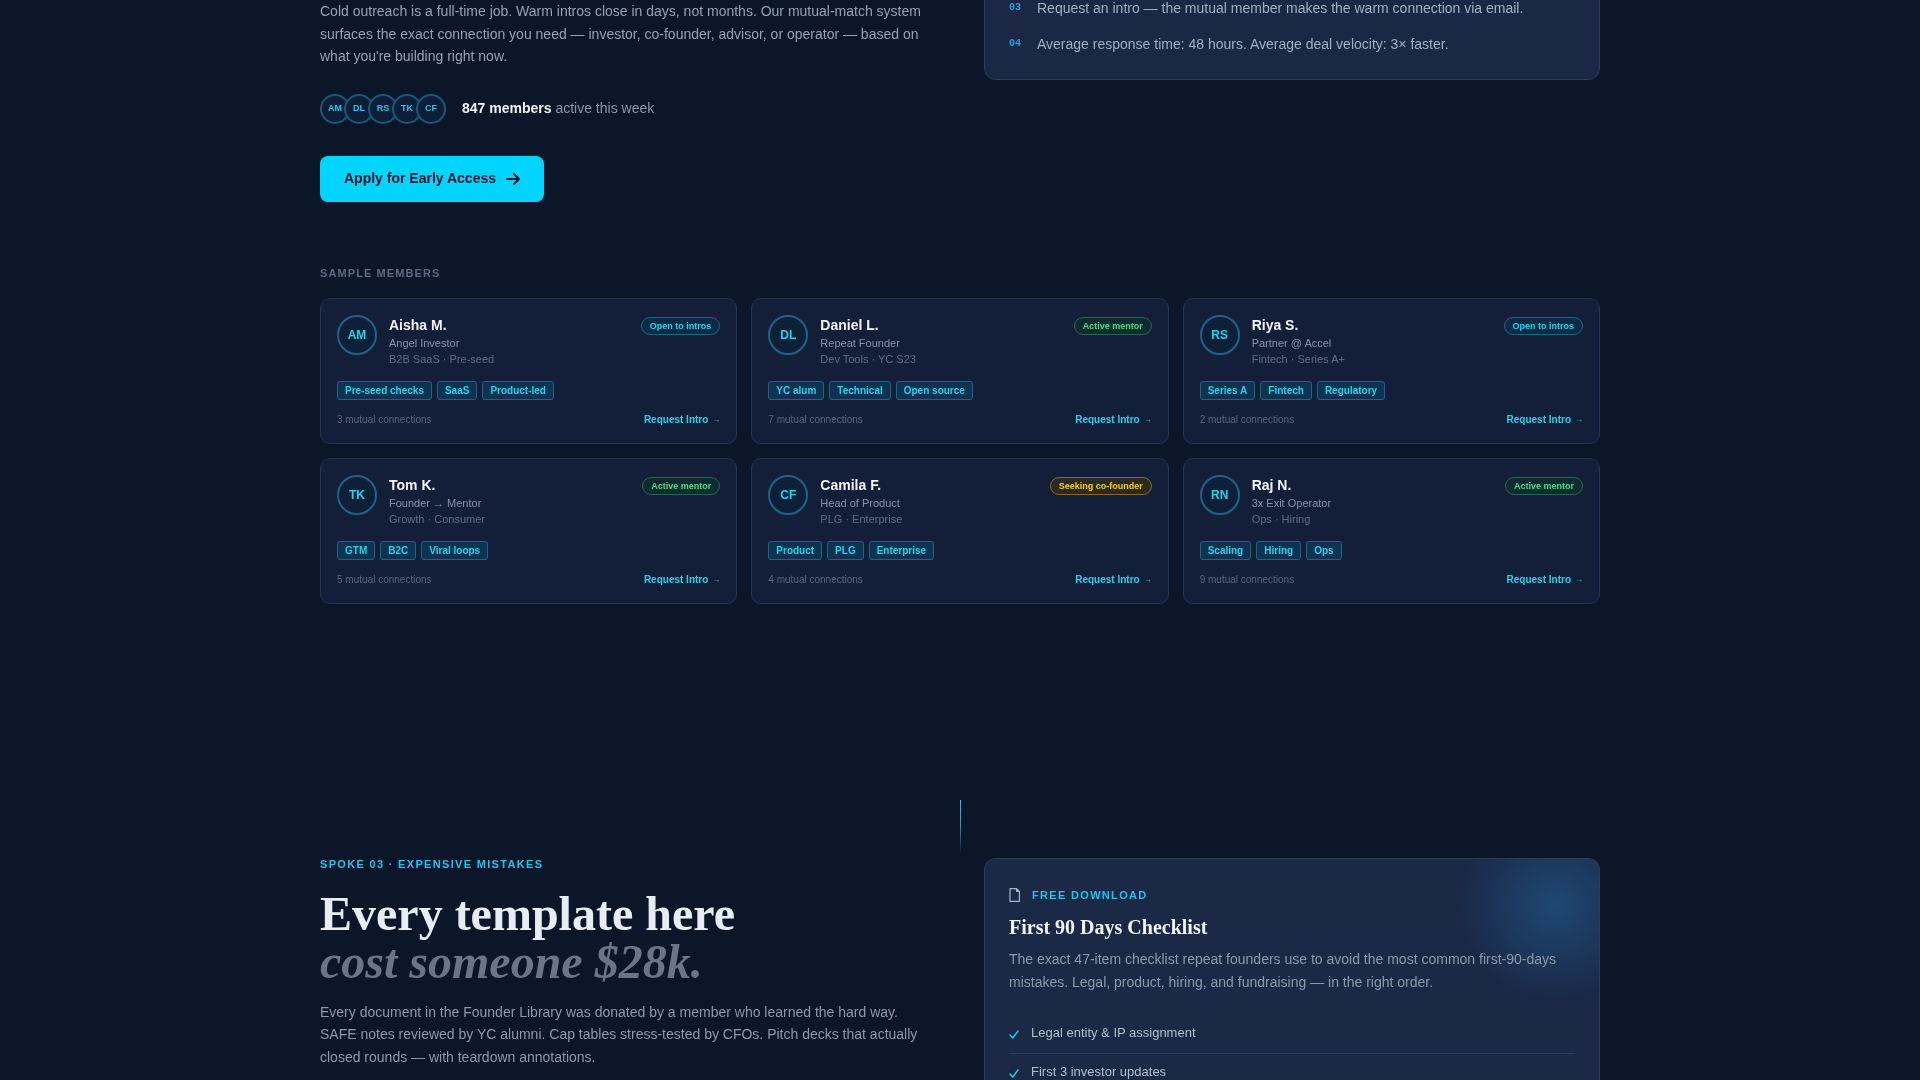 Image resolution: width=1920 pixels, height=1080 pixels. What do you see at coordinates (1324, 550) in the screenshot?
I see `member-tag: Ops` at bounding box center [1324, 550].